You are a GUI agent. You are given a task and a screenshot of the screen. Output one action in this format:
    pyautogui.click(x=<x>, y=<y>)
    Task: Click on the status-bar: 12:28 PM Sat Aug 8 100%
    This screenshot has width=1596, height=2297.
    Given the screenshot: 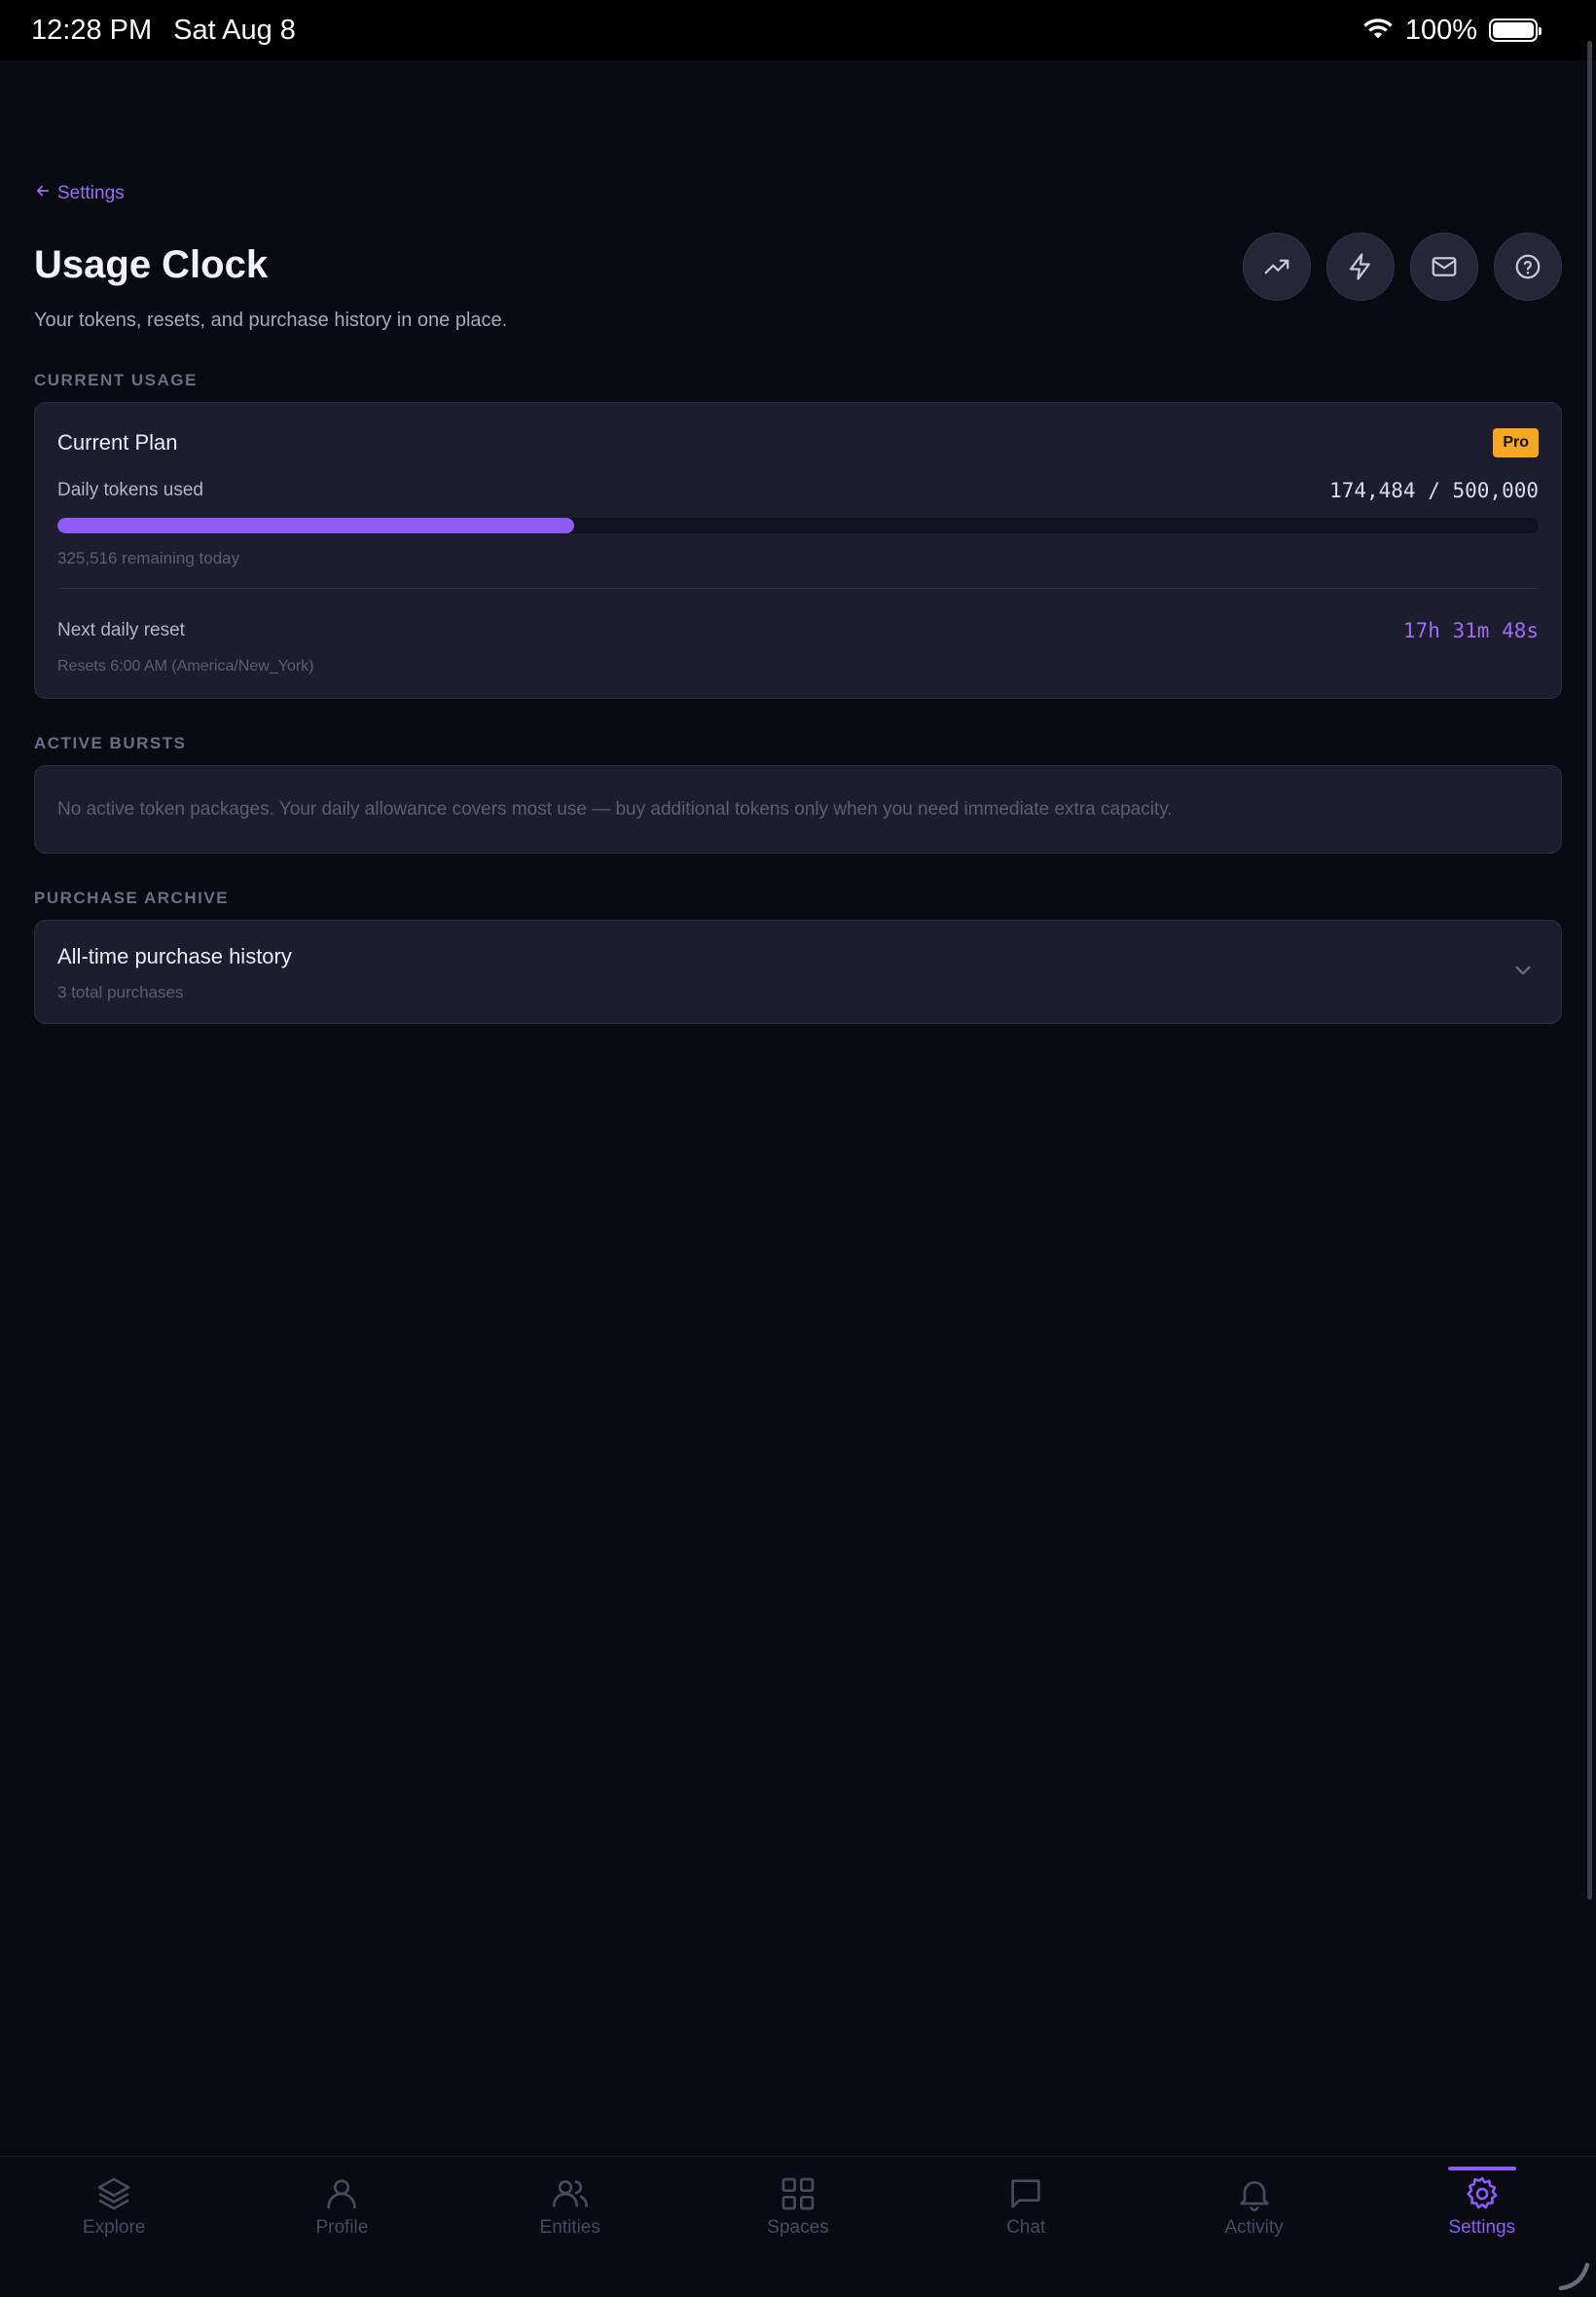 What is the action you would take?
    pyautogui.click(x=798, y=30)
    